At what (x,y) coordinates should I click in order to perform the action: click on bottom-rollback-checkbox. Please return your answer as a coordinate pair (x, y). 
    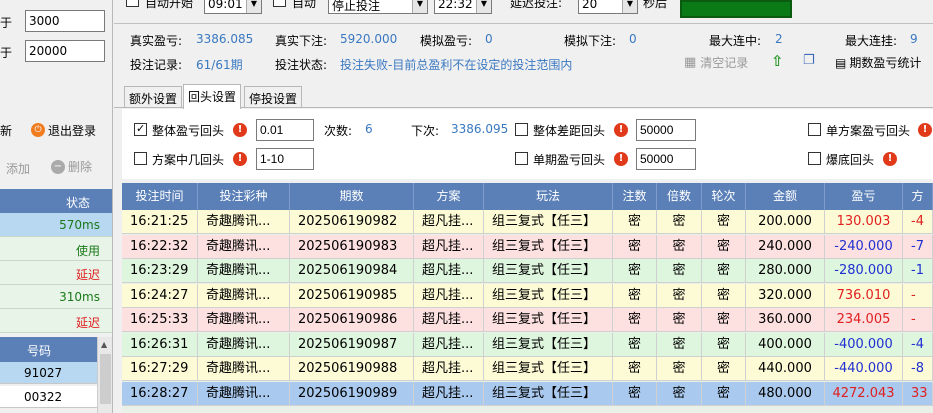
    Looking at the image, I should click on (814, 158).